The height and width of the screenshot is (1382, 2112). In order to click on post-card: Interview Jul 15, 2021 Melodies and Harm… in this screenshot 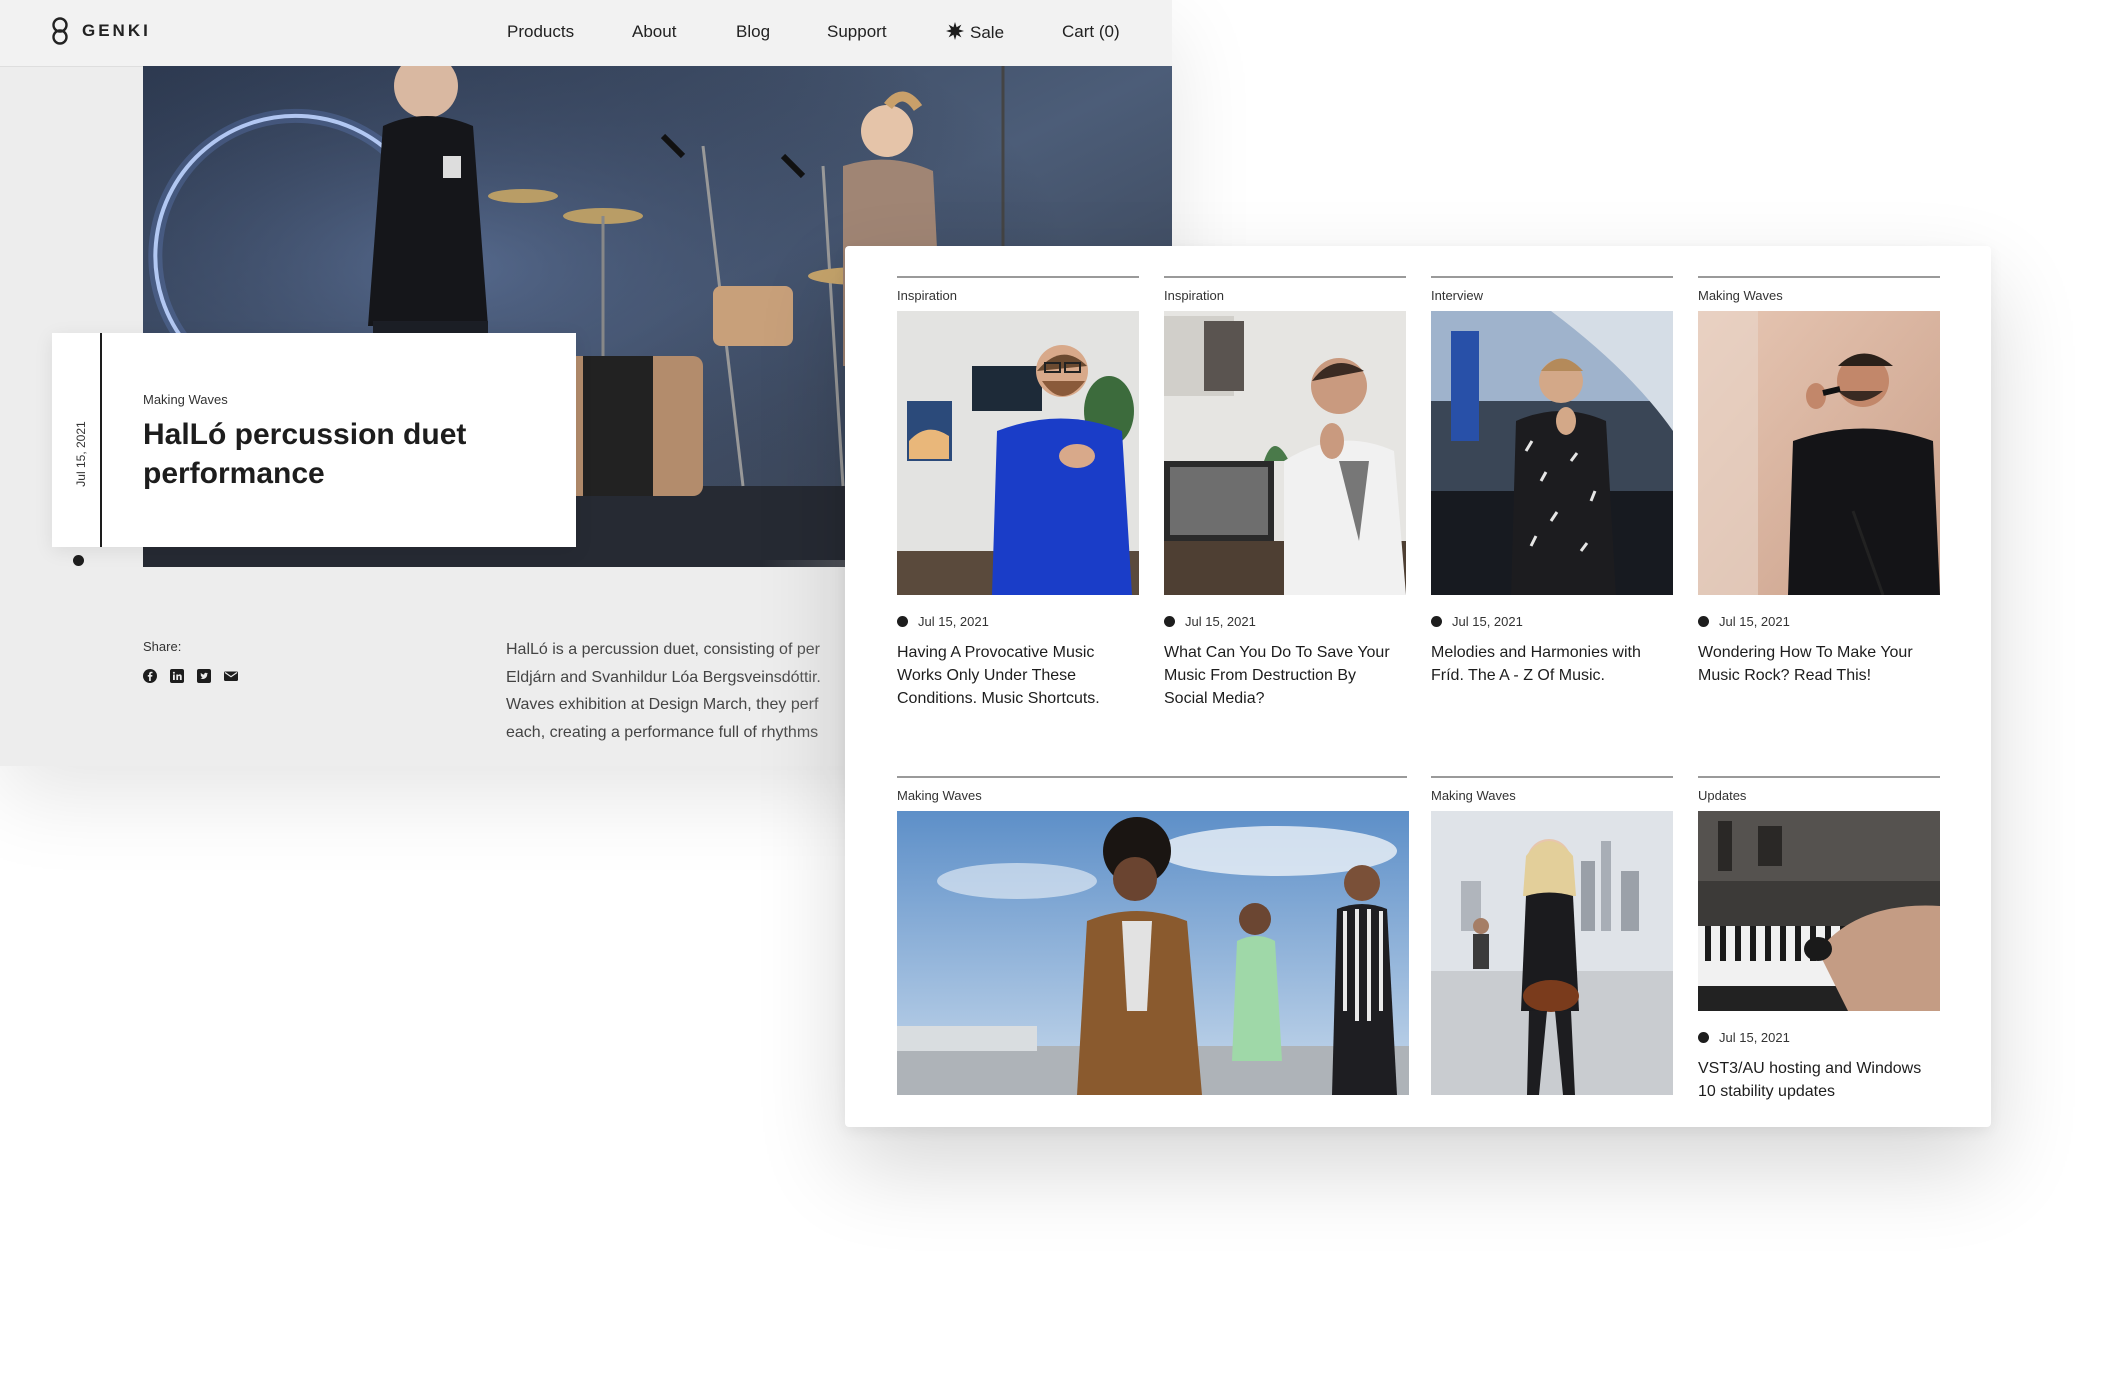, I will do `click(1552, 496)`.